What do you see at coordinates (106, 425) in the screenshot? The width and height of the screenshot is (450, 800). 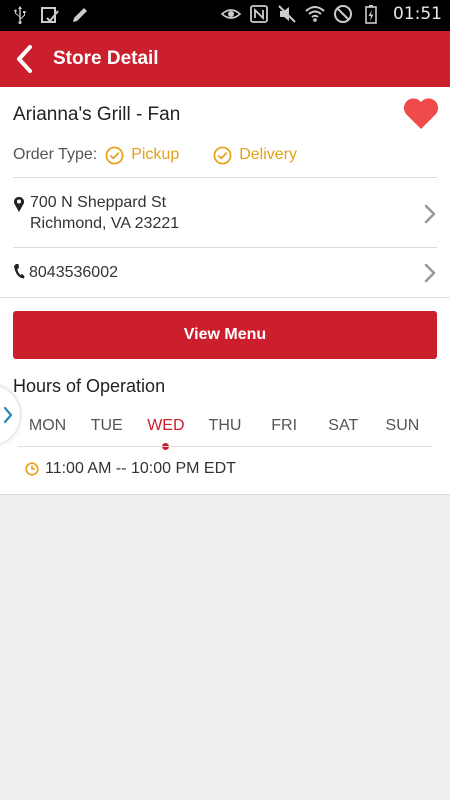 I see `day-label: TUE` at bounding box center [106, 425].